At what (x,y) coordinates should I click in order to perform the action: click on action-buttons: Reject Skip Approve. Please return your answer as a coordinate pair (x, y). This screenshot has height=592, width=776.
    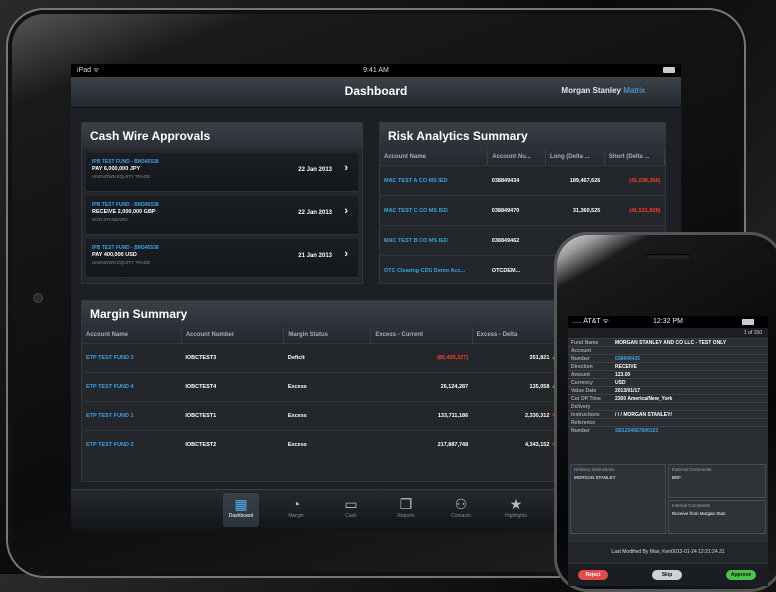
    Looking at the image, I should click on (668, 575).